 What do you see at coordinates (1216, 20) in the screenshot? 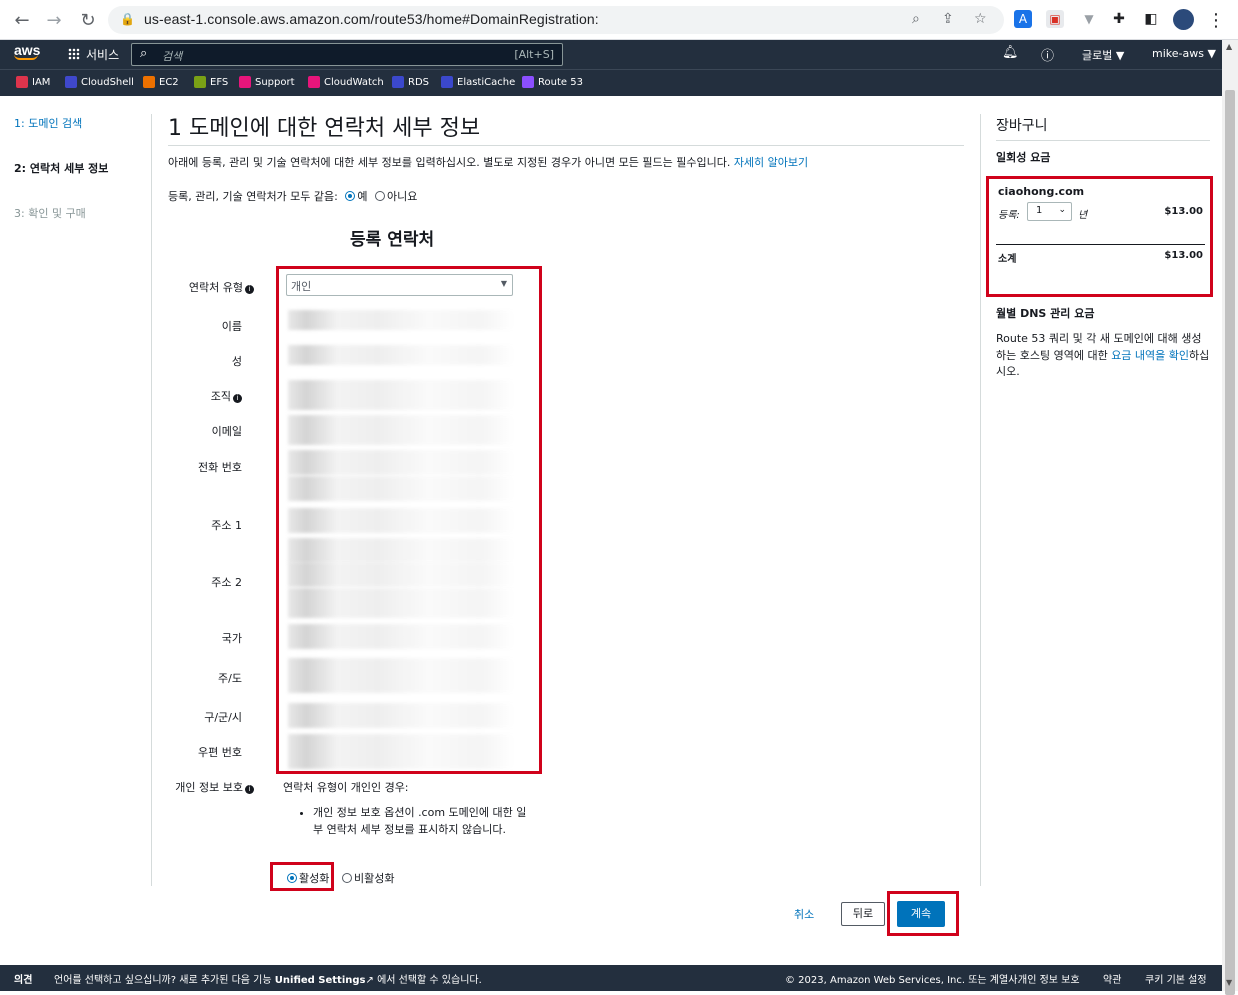
I see `menu-kebab-icon: ⋮` at bounding box center [1216, 20].